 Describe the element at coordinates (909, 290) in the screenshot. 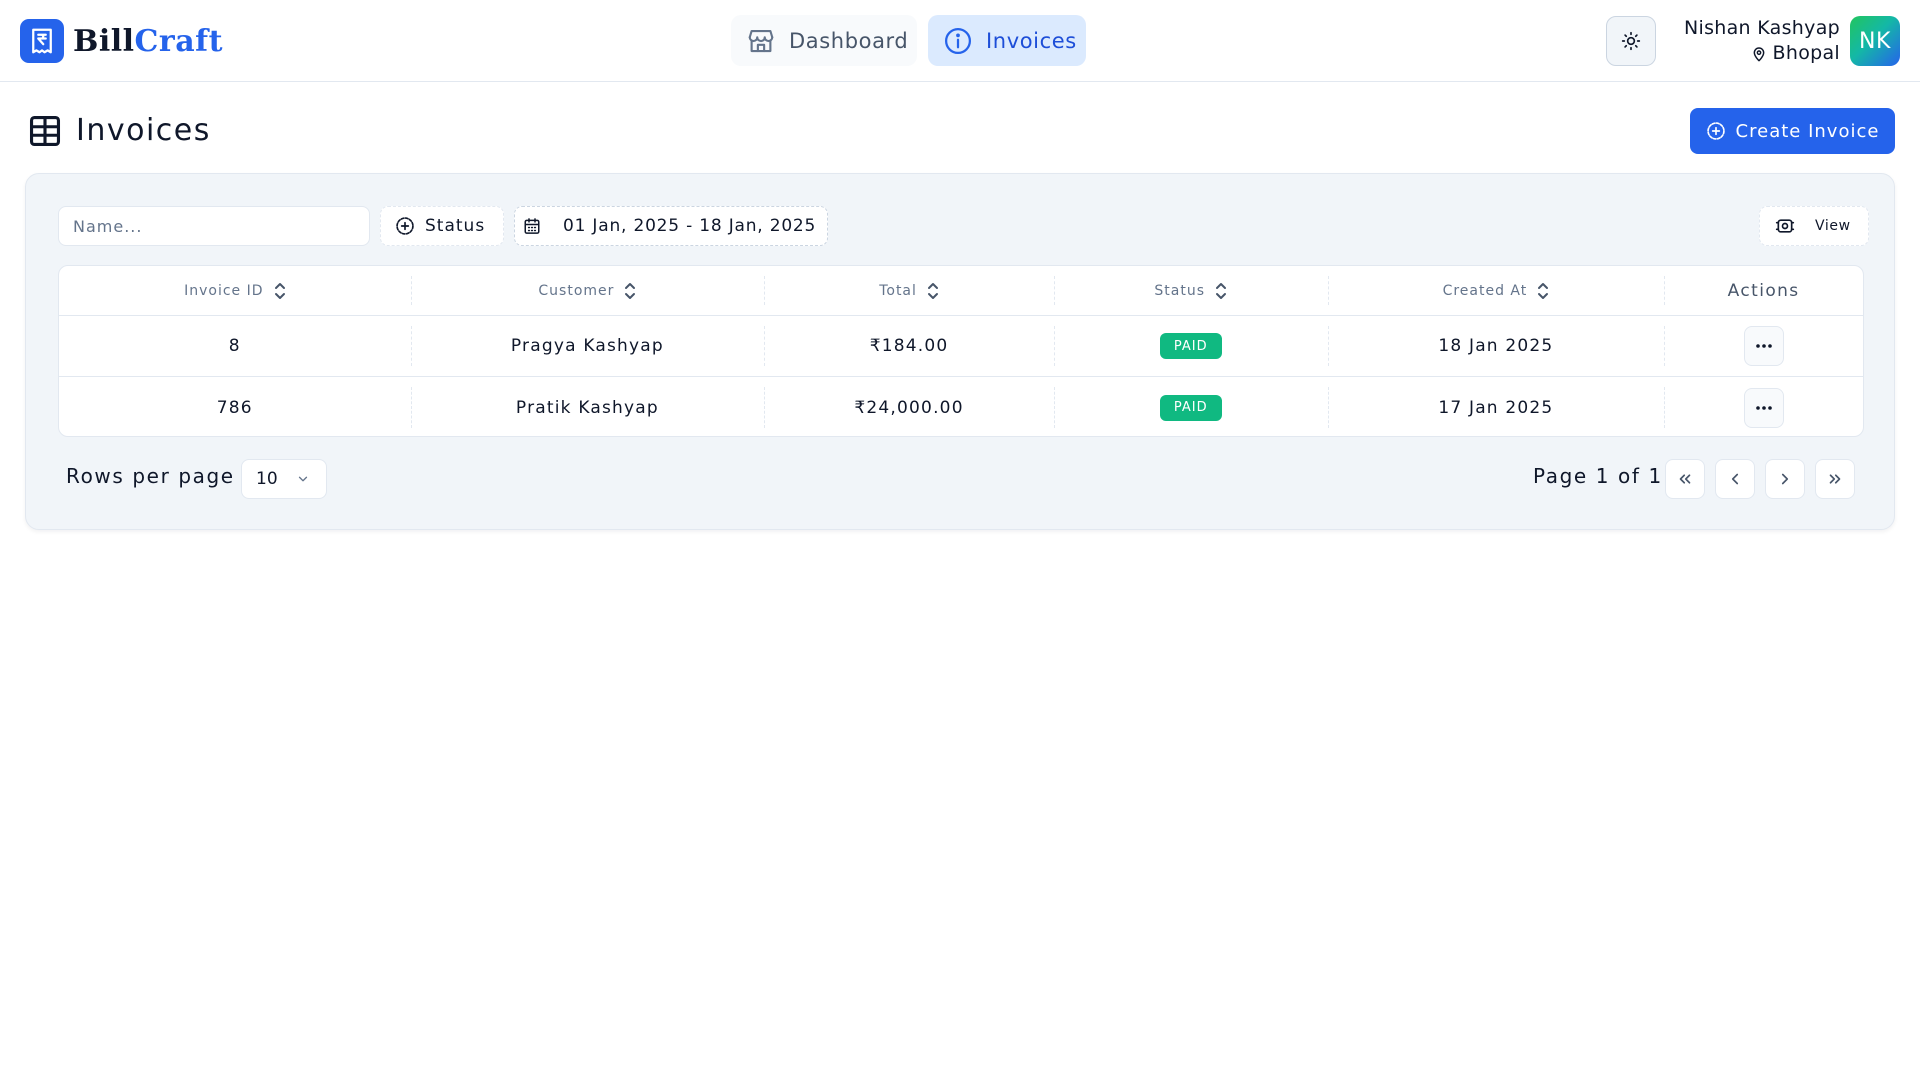

I see `column-header-total: Total` at that location.